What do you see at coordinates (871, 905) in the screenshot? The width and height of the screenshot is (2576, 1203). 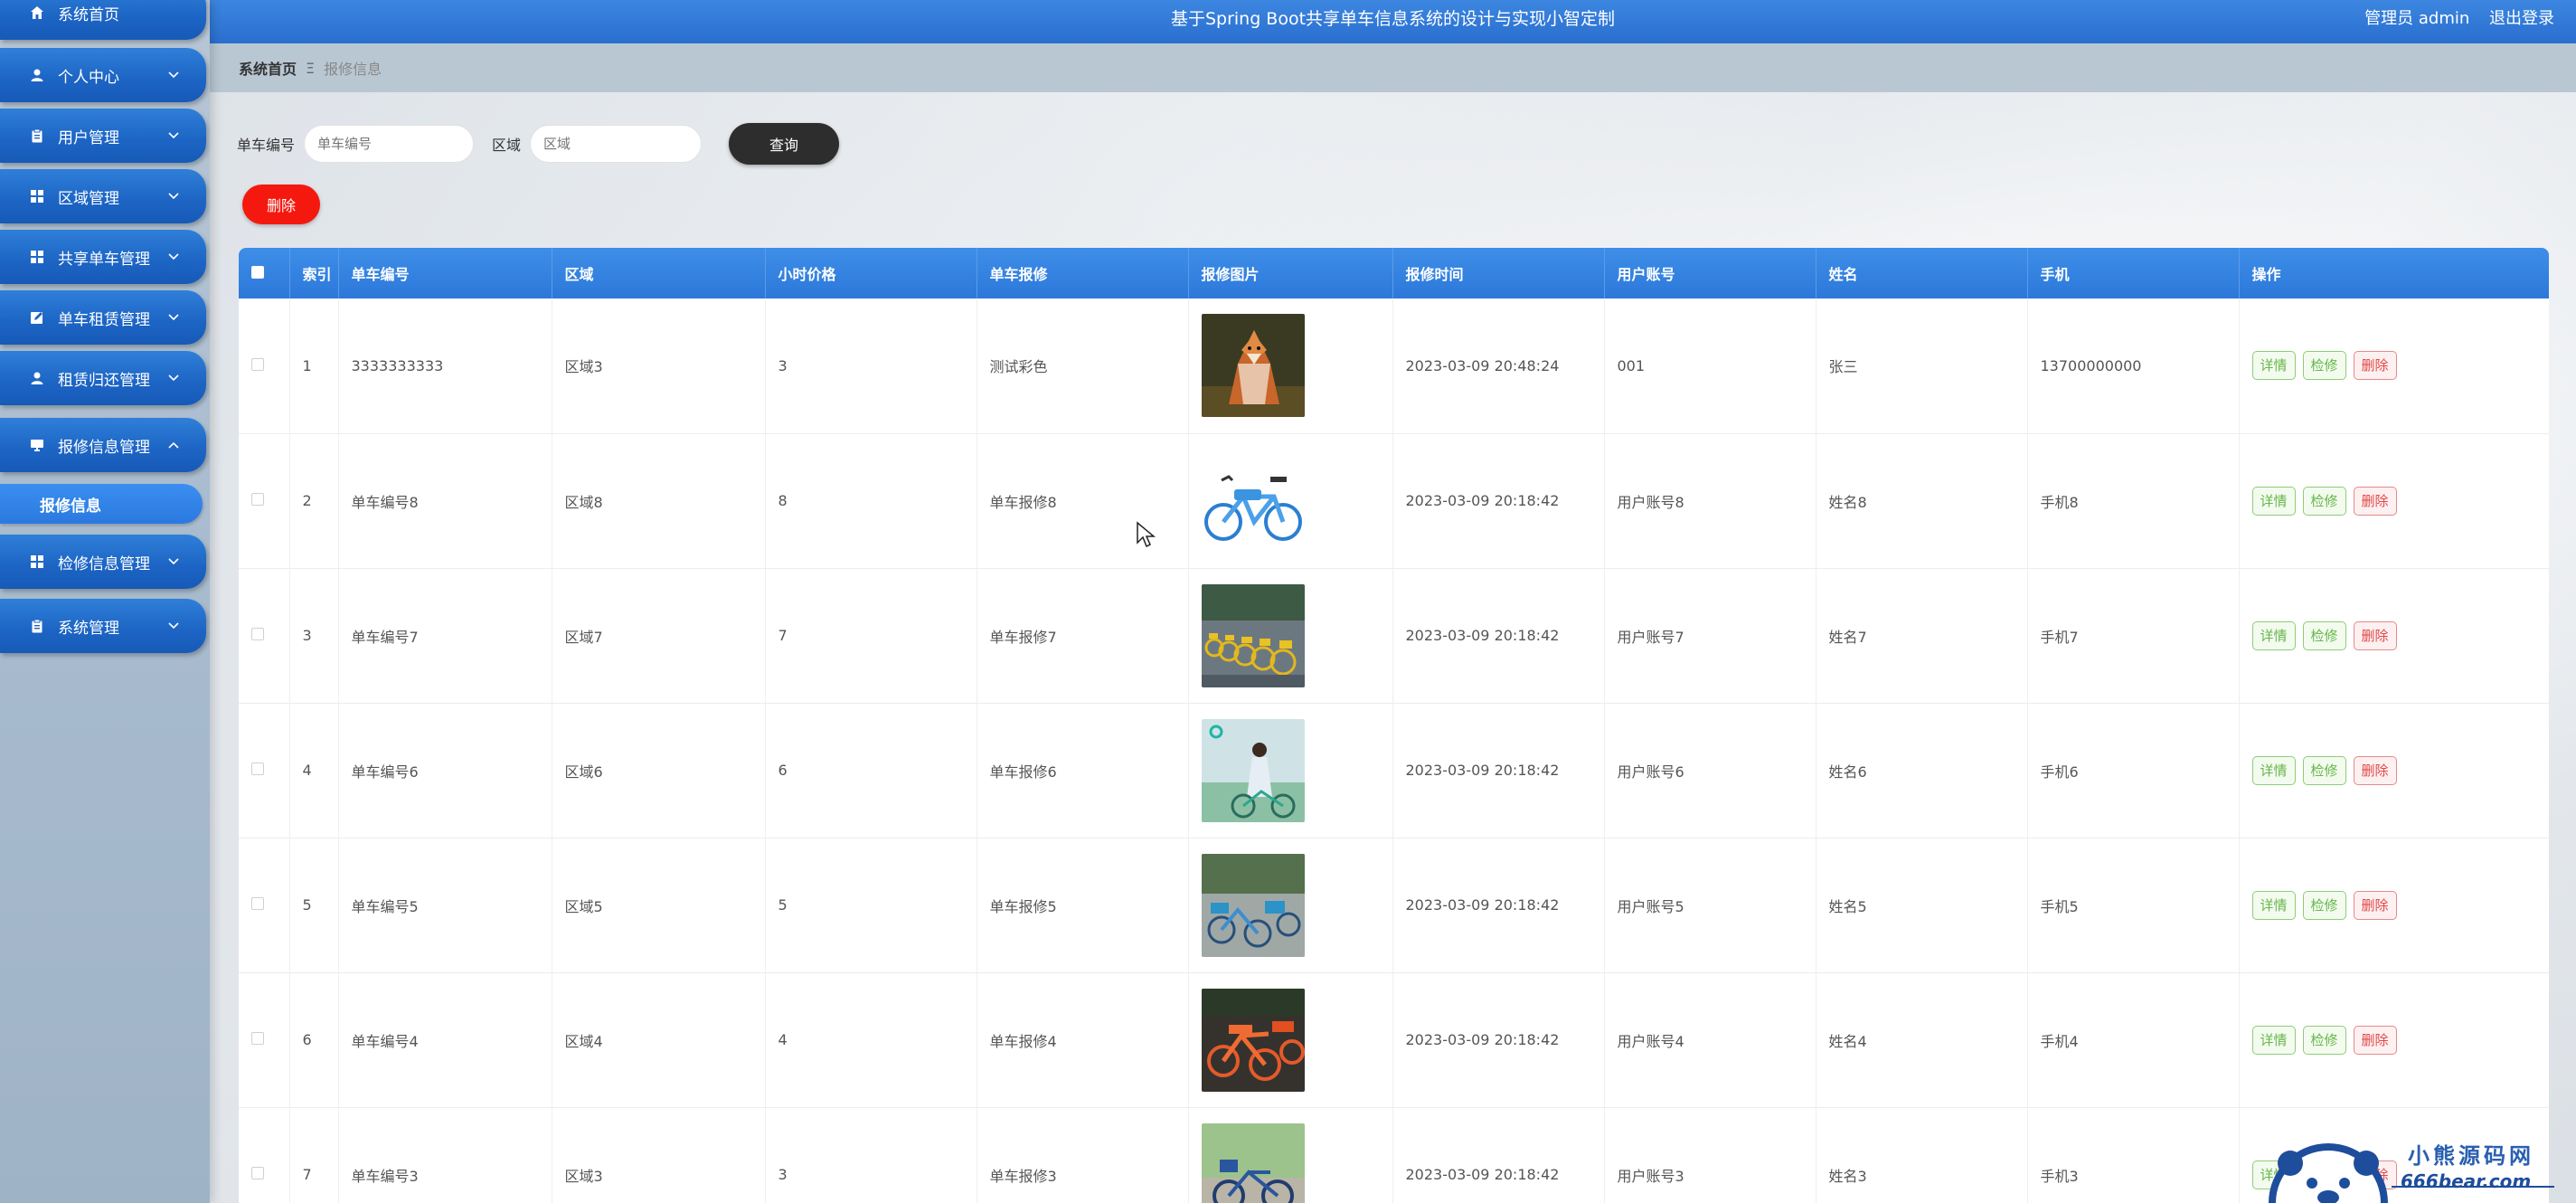 I see `cell-price: 5` at bounding box center [871, 905].